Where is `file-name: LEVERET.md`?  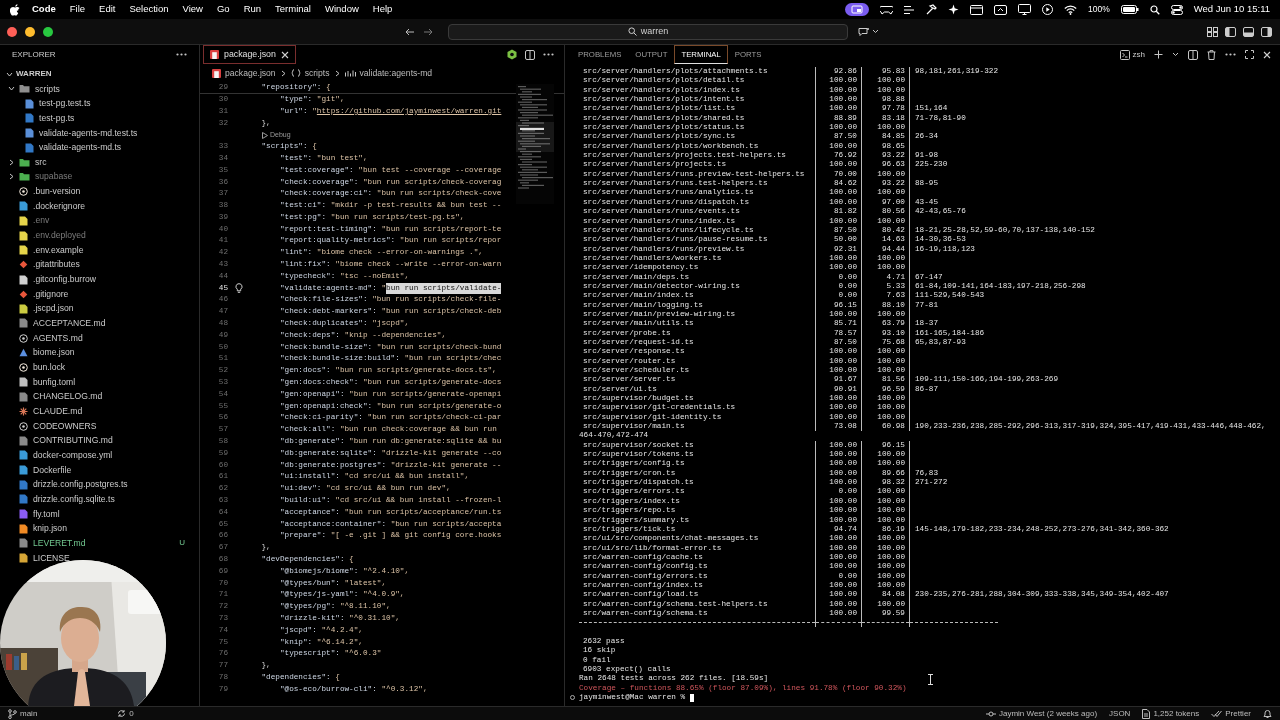
file-name: LEVERET.md is located at coordinates (59, 543).